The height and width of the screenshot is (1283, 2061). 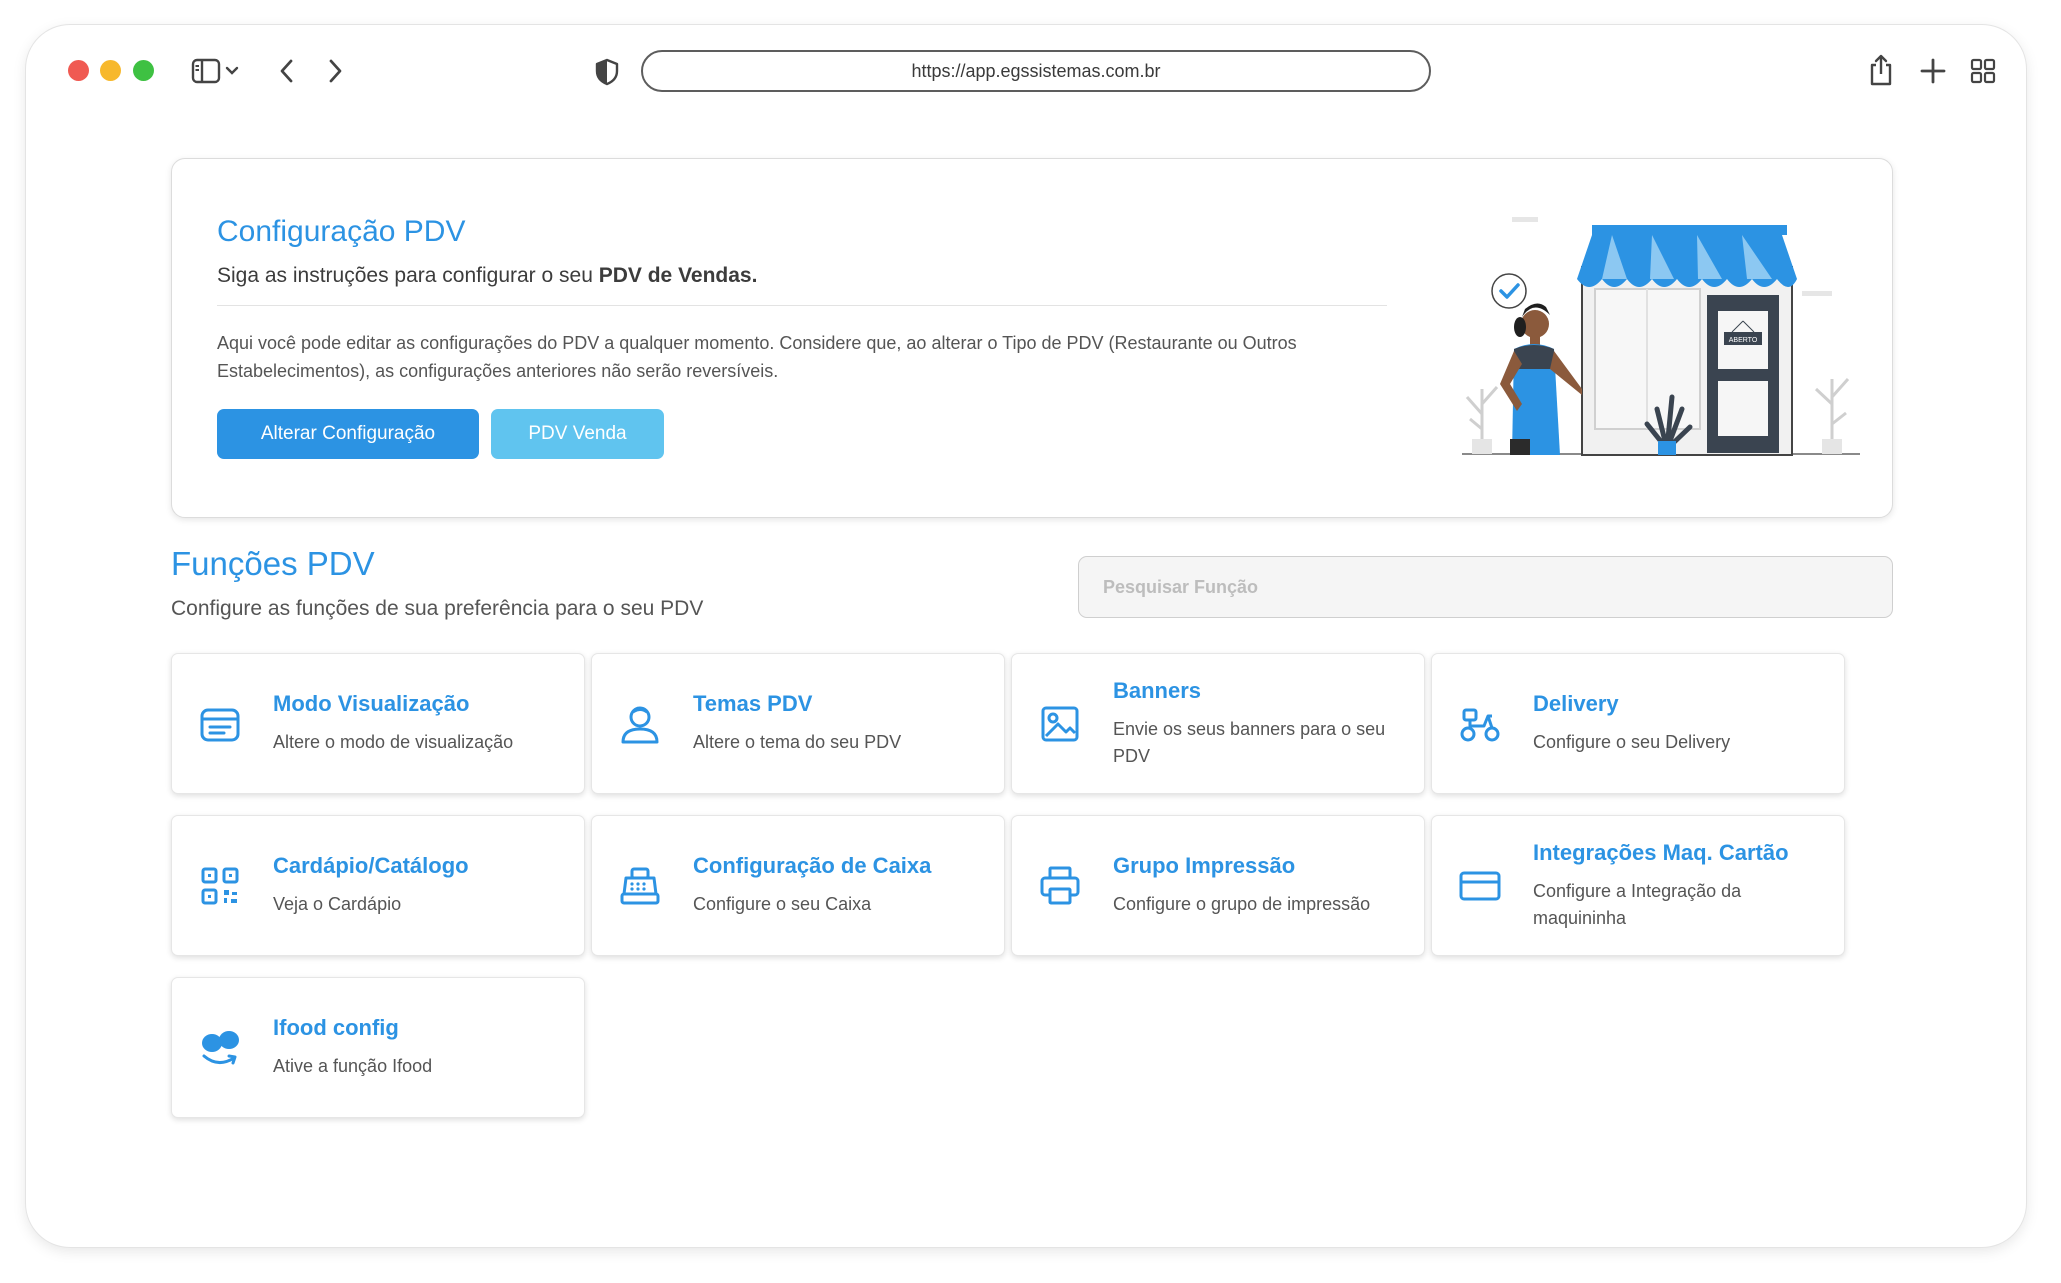 I want to click on qr-code-icon, so click(x=220, y=886).